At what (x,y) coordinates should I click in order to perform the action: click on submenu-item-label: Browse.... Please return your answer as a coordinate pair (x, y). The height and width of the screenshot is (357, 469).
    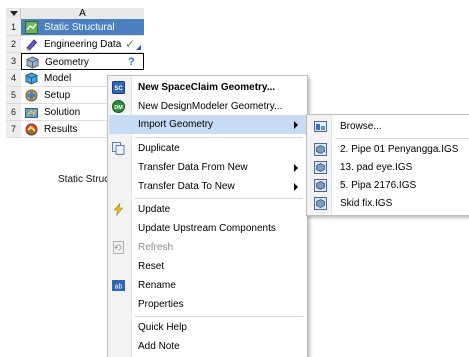
    Looking at the image, I should click on (361, 126).